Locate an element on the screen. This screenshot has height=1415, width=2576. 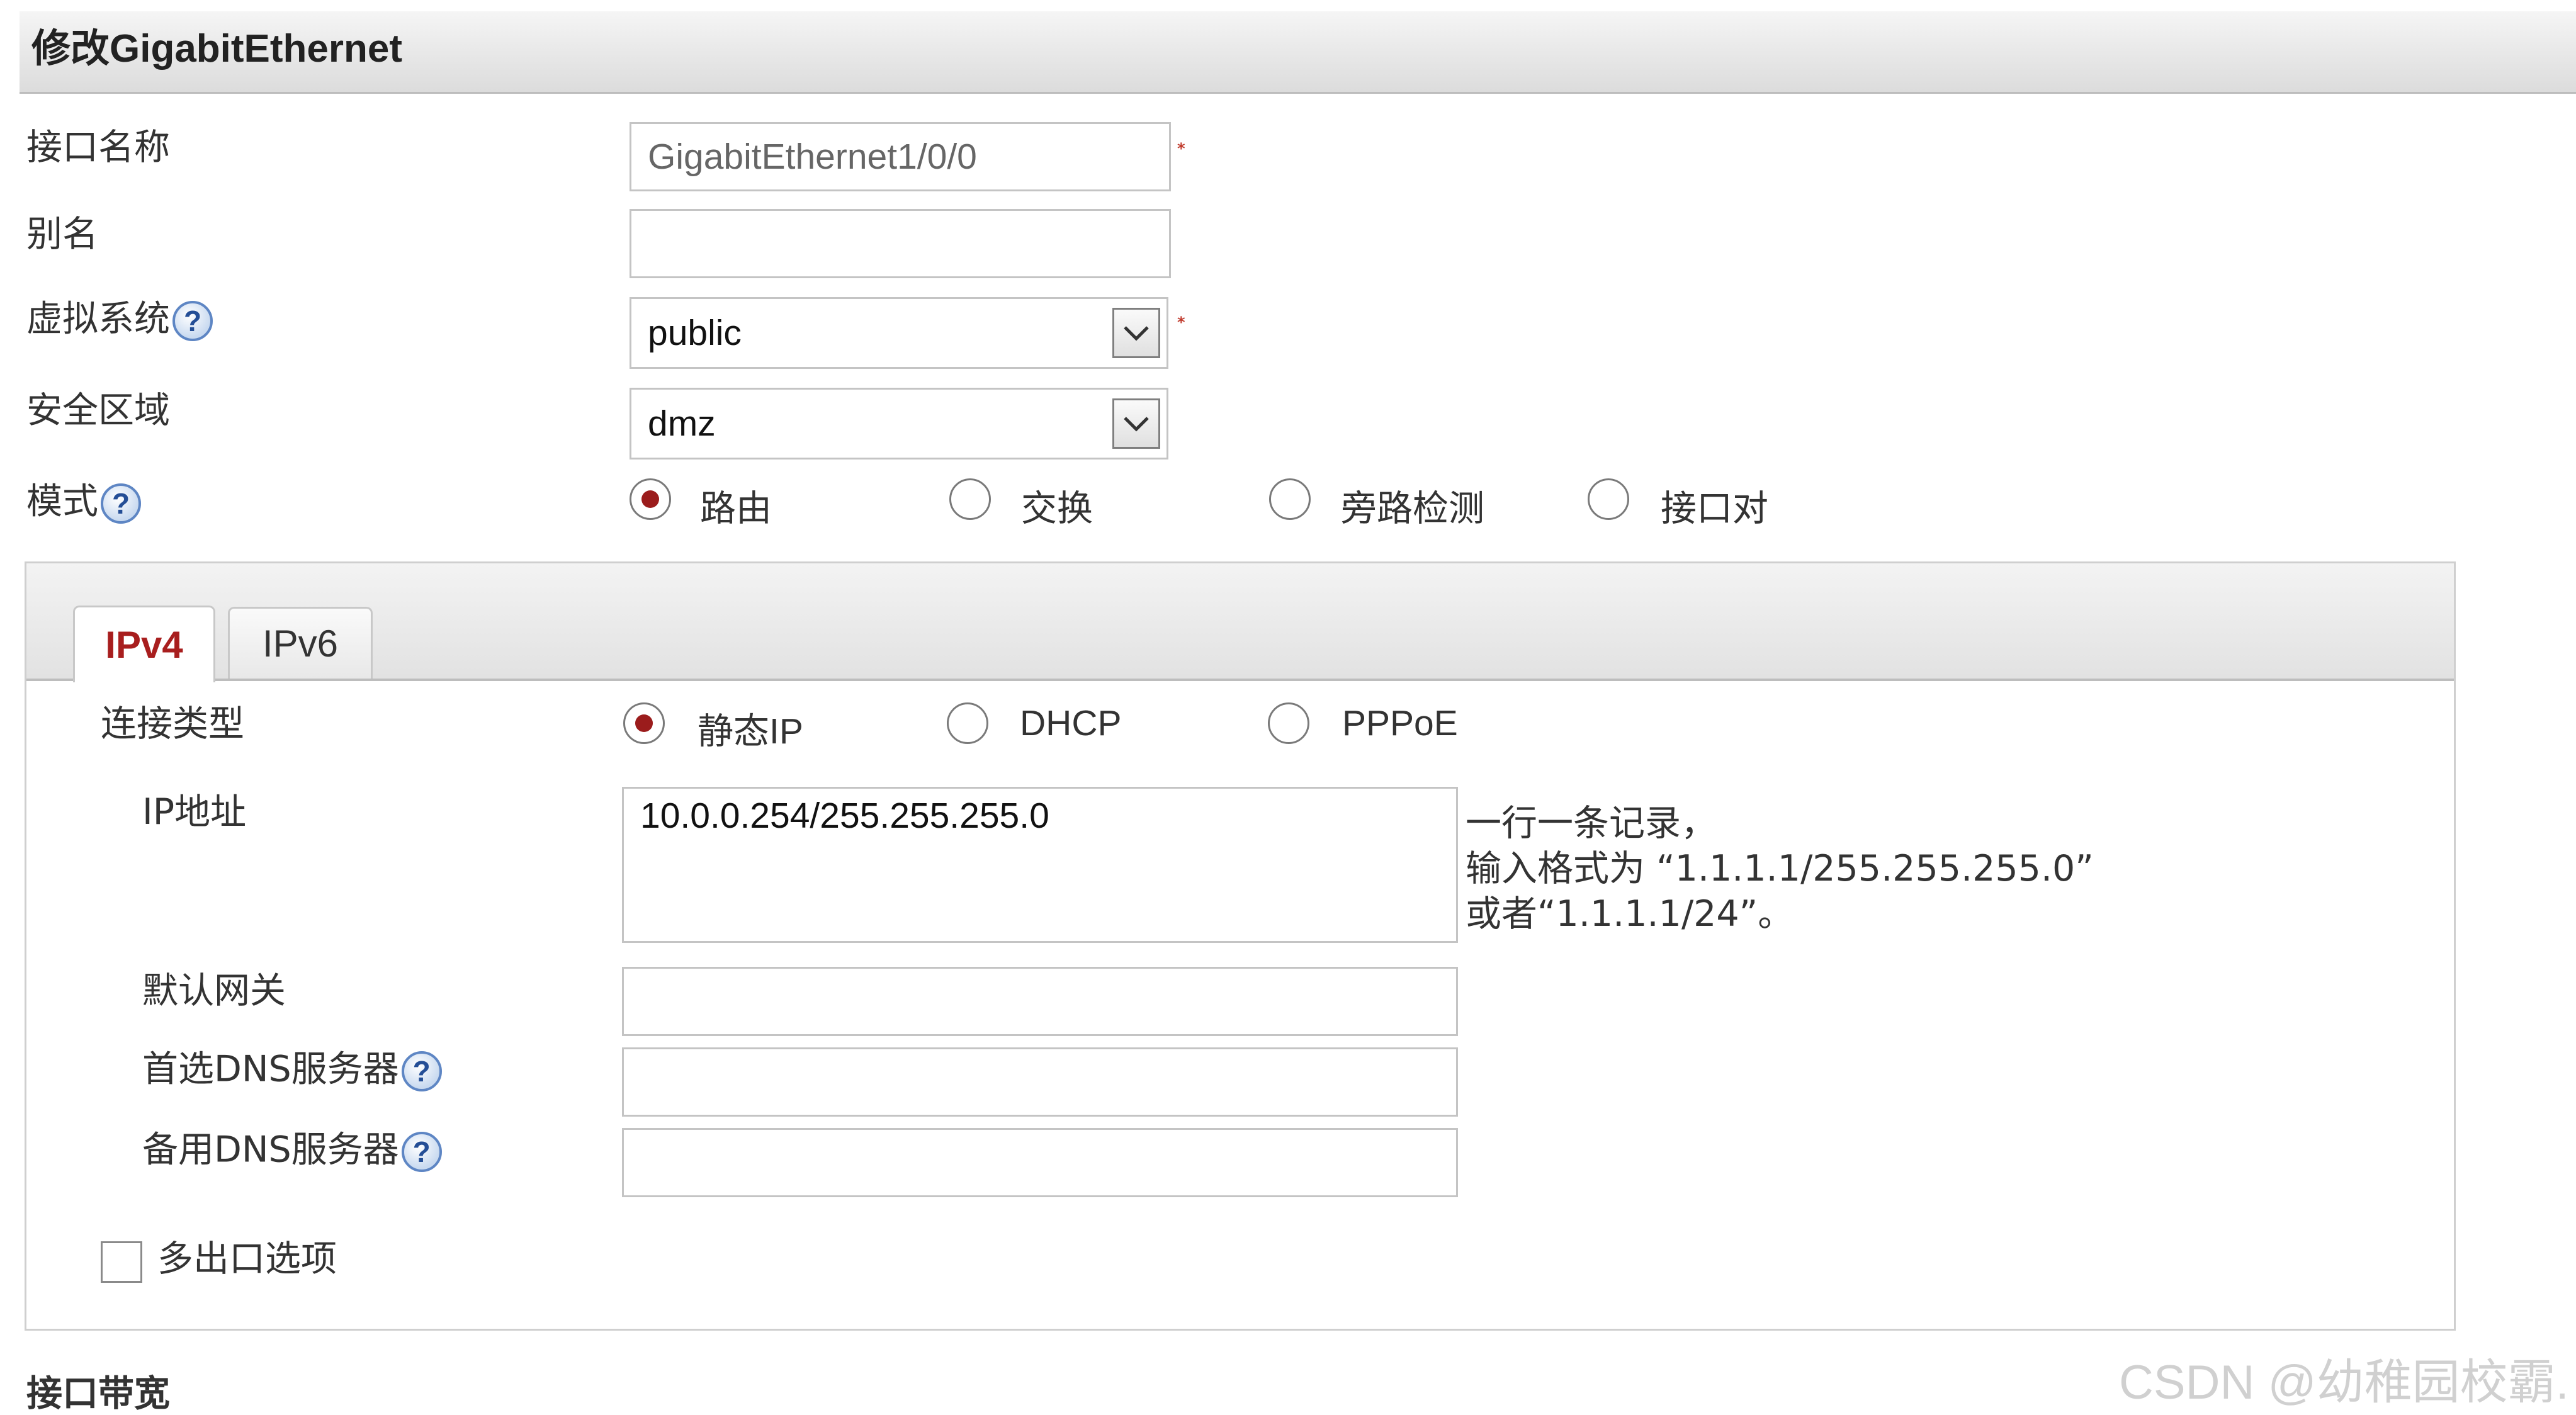
ip-address-textarea: 10.0.0.254/255.255.255.0 is located at coordinates (1040, 865).